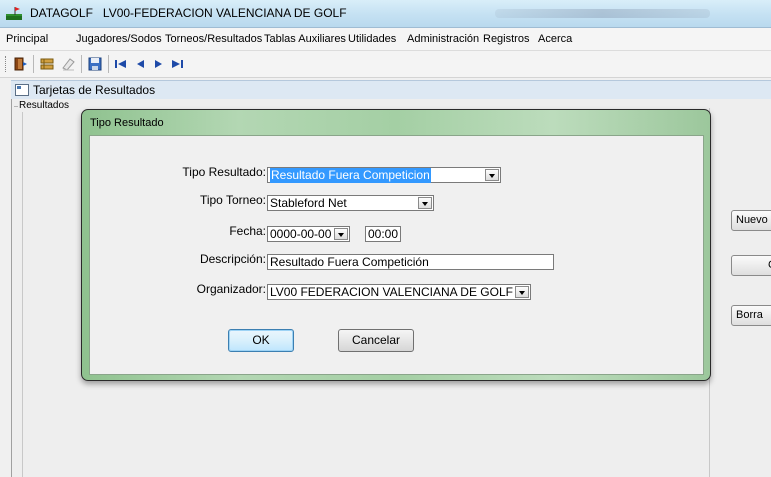 The image size is (771, 477). Describe the element at coordinates (247, 231) in the screenshot. I see `fecha-label: Fecha:` at that location.